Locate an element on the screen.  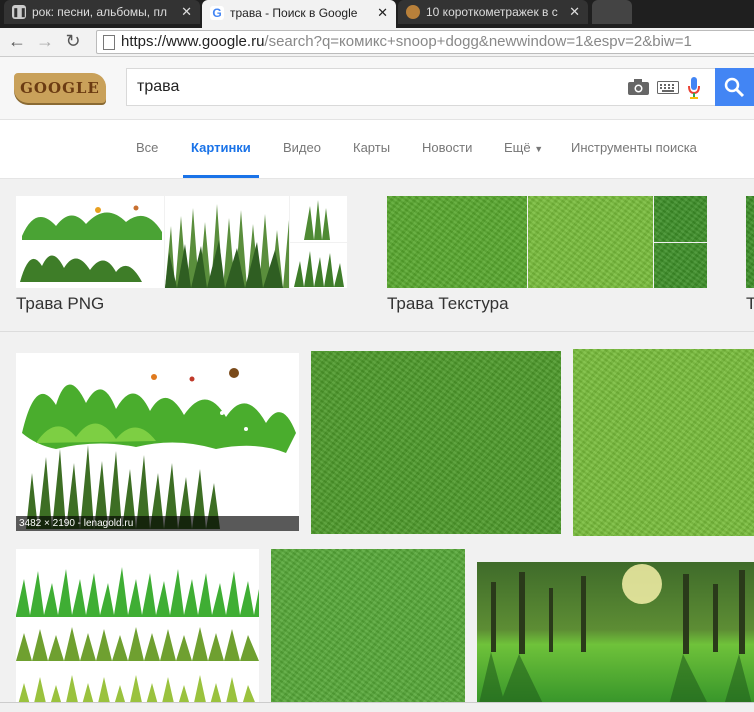
grass-border-image is located at coordinates (137, 639).